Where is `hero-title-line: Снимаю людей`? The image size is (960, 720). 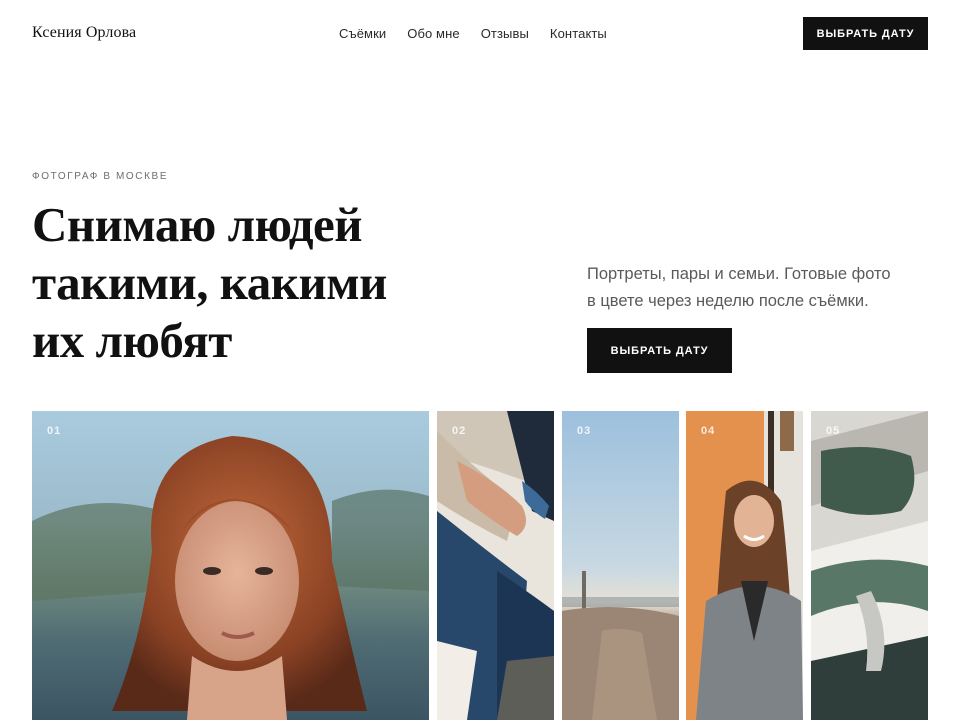 hero-title-line: Снимаю людей is located at coordinates (197, 224).